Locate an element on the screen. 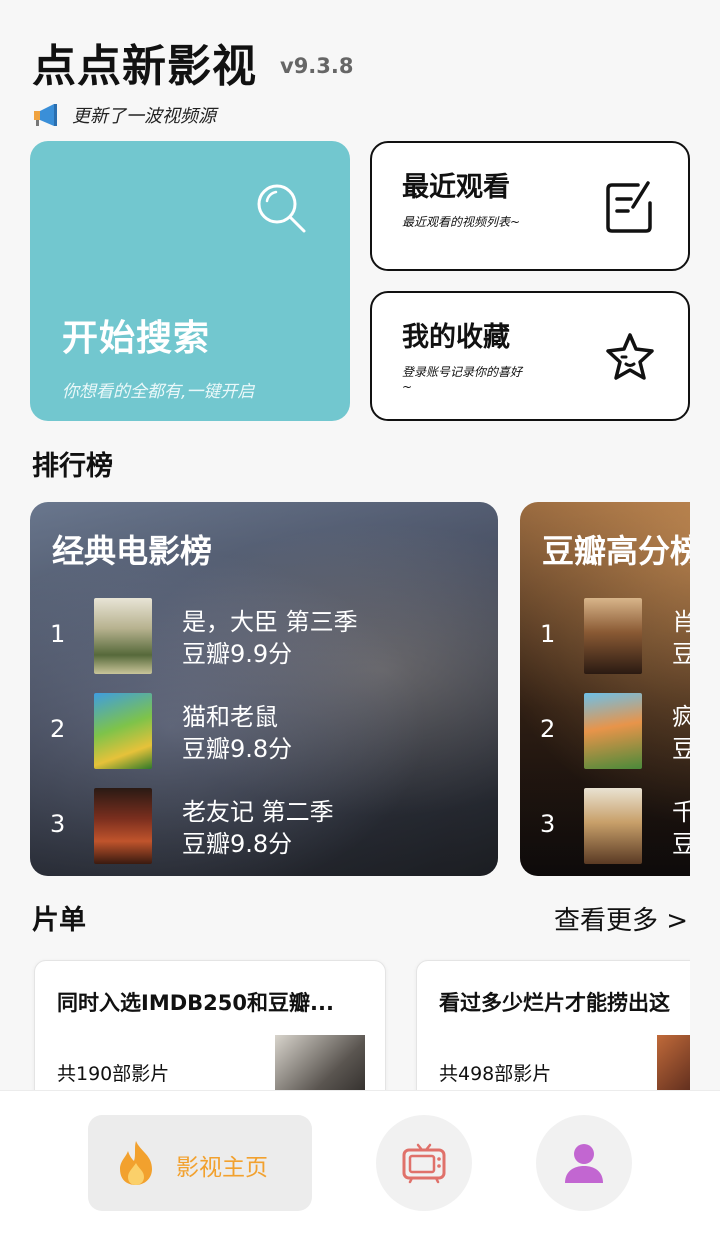 The image size is (720, 1234). ranking-item: 2 疯 豆 is located at coordinates (605, 731).